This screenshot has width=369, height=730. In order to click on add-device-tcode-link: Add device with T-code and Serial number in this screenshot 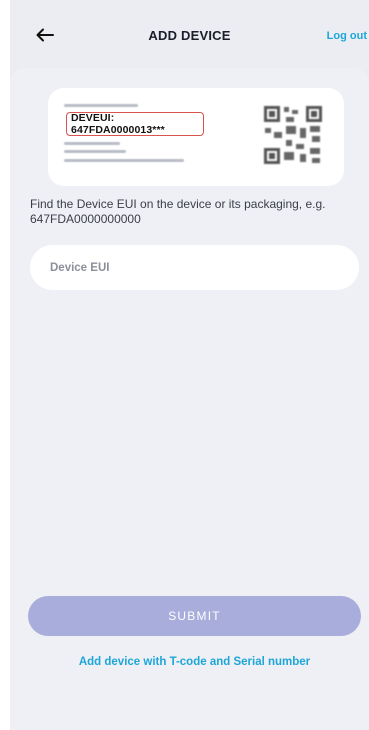, I will do `click(184, 662)`.